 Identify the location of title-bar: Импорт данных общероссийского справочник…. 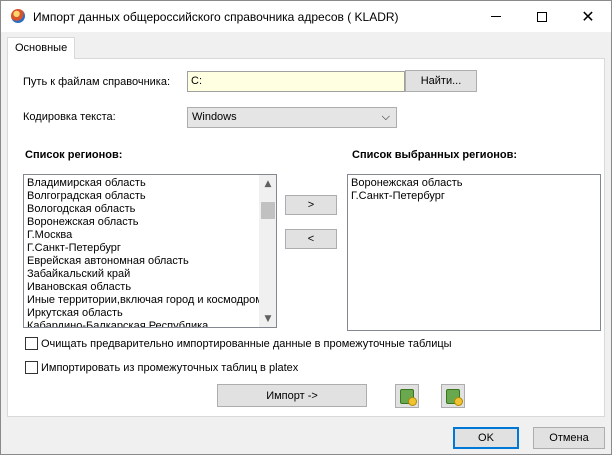
(306, 16).